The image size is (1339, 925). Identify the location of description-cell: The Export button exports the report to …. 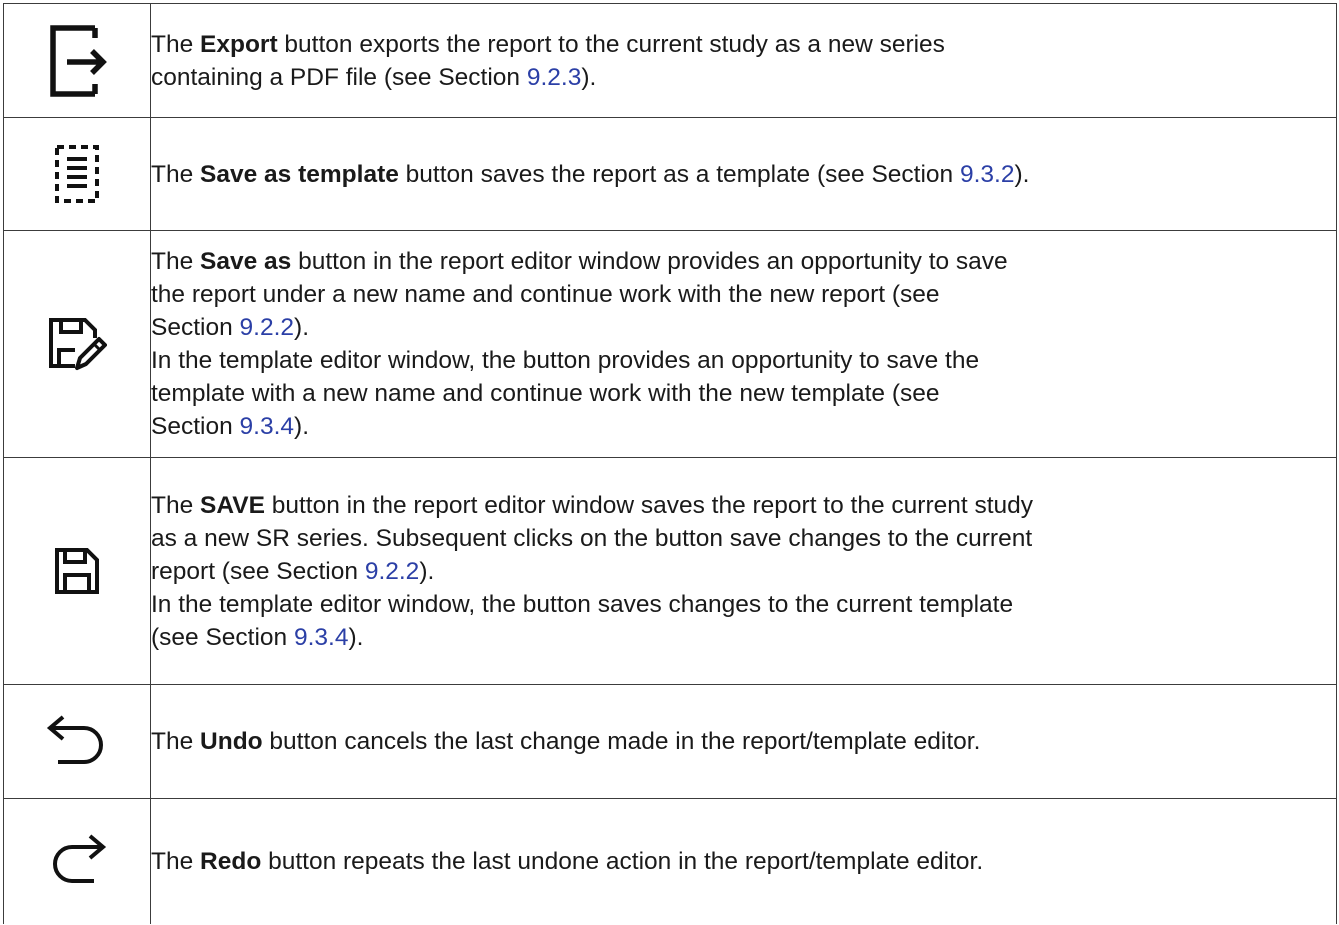
(743, 60).